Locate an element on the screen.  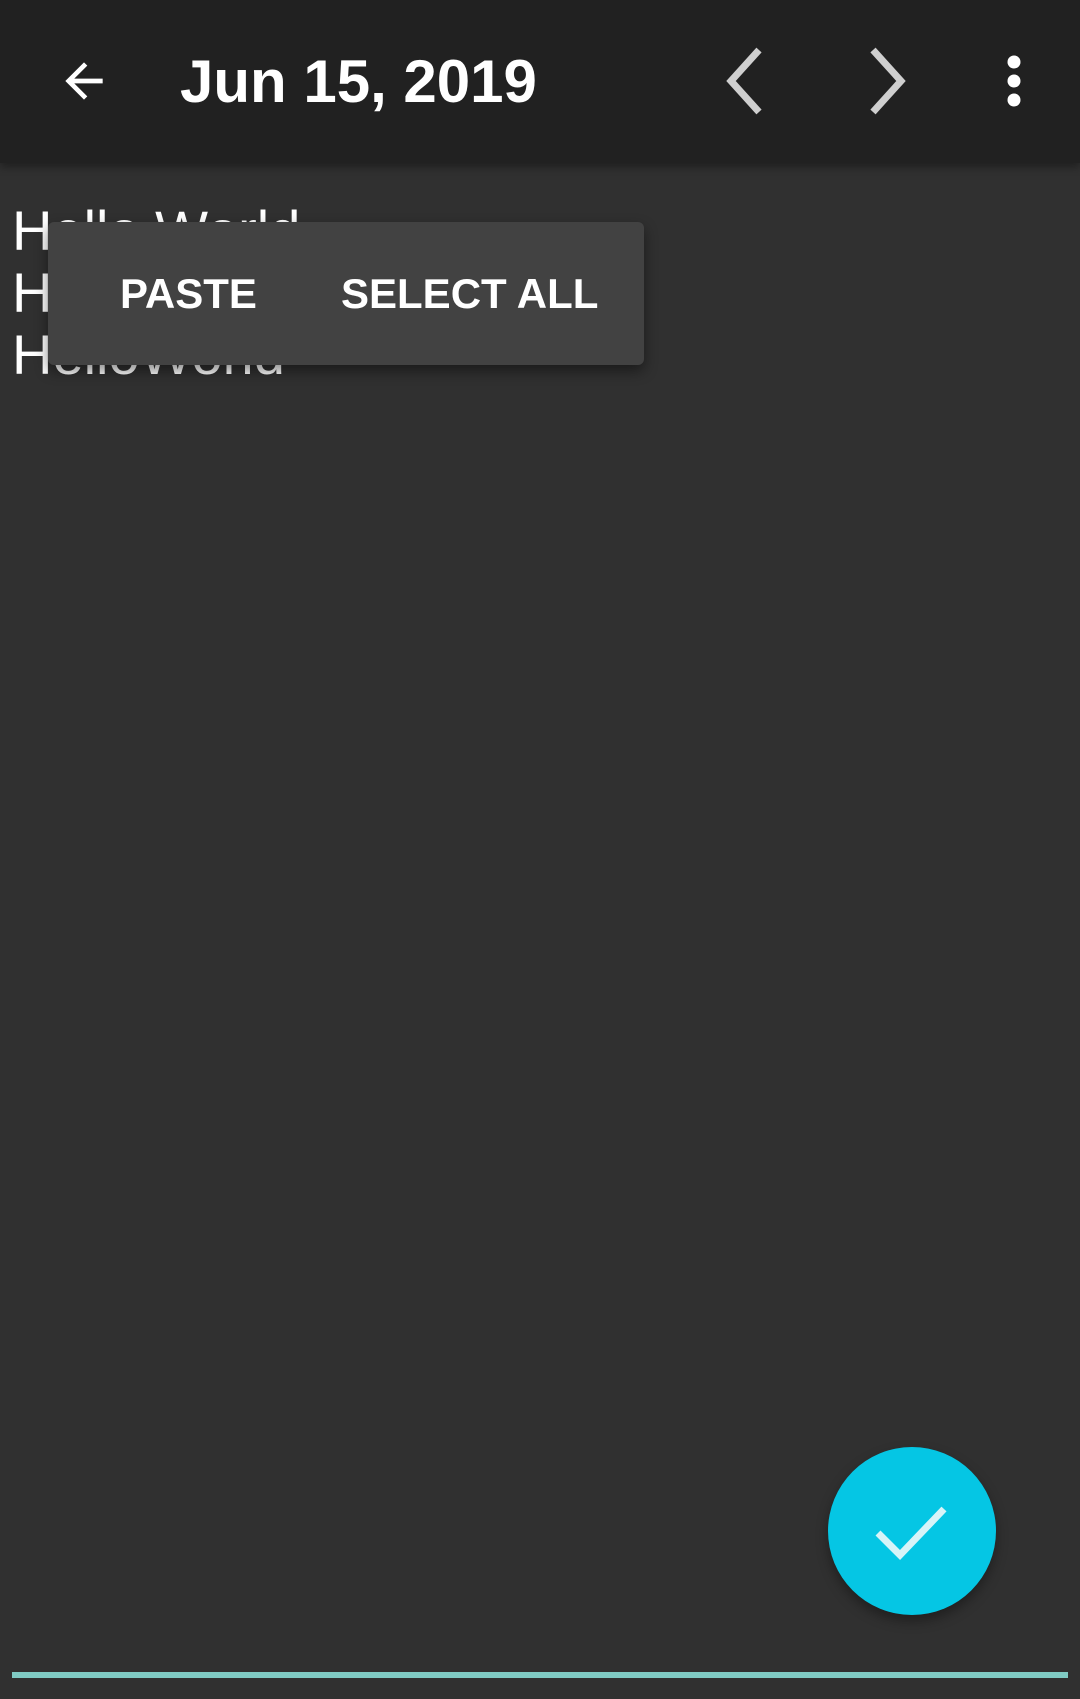
more-vert-icon is located at coordinates (1014, 81).